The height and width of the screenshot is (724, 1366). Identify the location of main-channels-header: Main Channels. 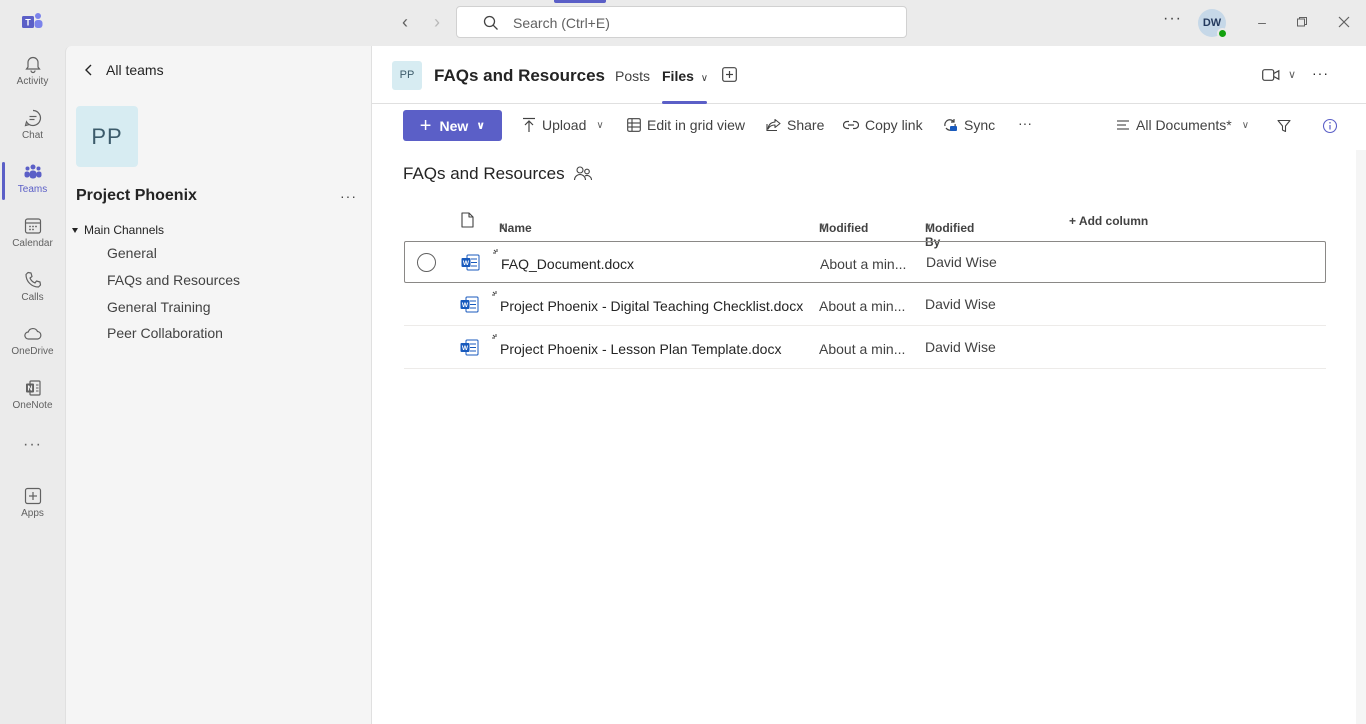
(118, 230).